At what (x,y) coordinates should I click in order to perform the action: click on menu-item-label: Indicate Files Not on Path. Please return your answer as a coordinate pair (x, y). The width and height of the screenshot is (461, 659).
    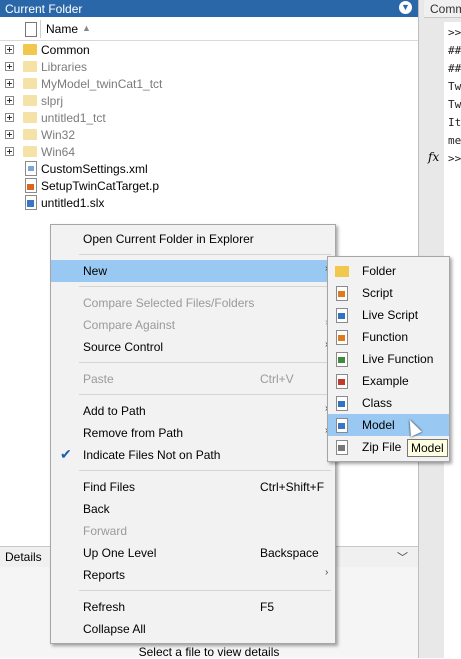
    Looking at the image, I should click on (152, 455).